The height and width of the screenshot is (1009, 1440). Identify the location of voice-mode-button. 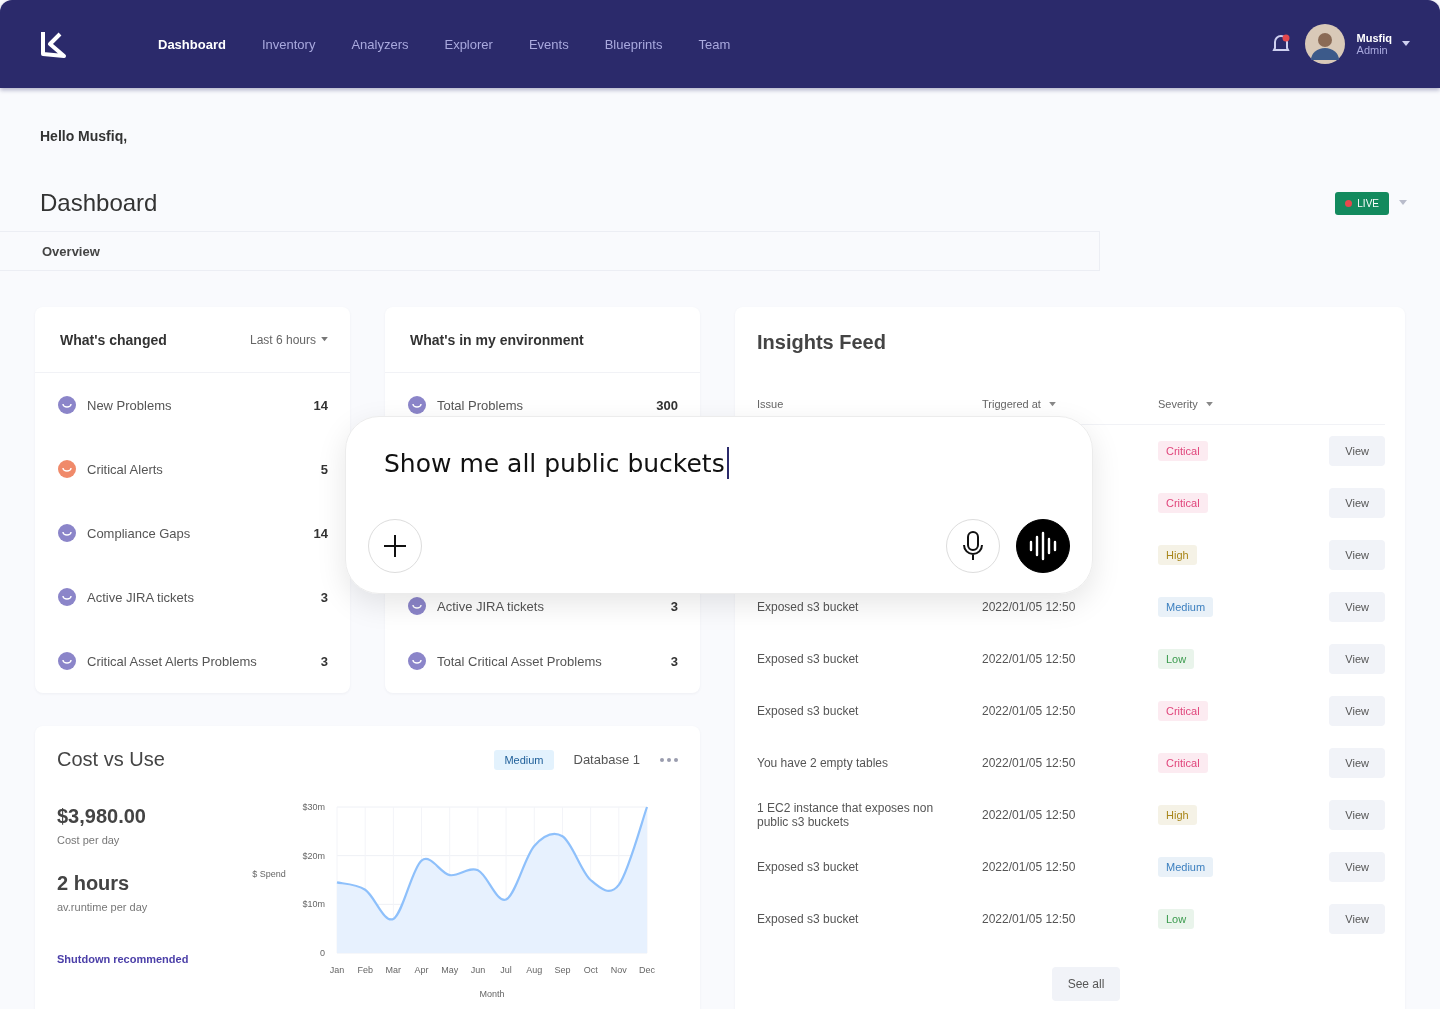
(1043, 546).